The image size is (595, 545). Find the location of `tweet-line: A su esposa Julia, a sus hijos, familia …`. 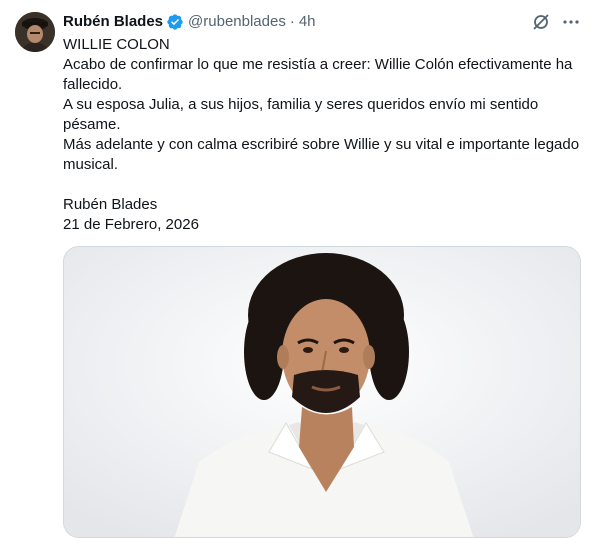

tweet-line: A su esposa Julia, a sus hijos, familia … is located at coordinates (301, 114).